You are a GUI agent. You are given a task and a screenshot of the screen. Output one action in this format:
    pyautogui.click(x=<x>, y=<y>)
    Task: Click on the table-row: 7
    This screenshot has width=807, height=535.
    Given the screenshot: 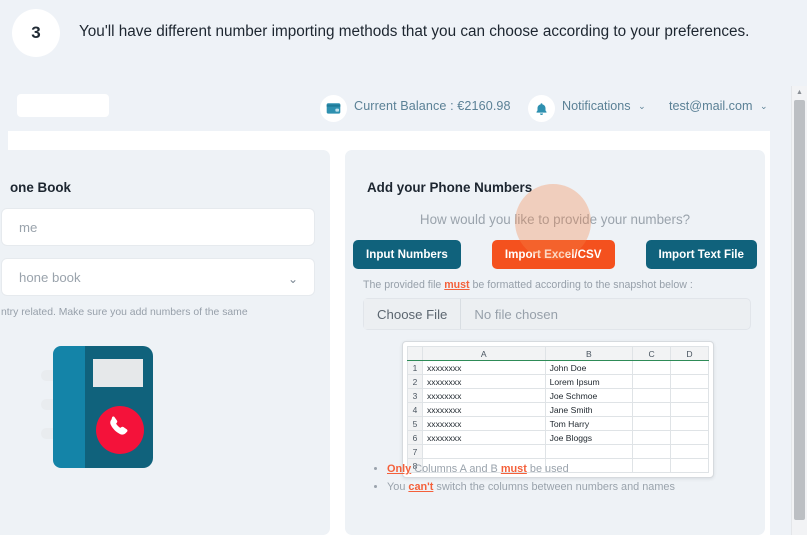 What is the action you would take?
    pyautogui.click(x=558, y=451)
    